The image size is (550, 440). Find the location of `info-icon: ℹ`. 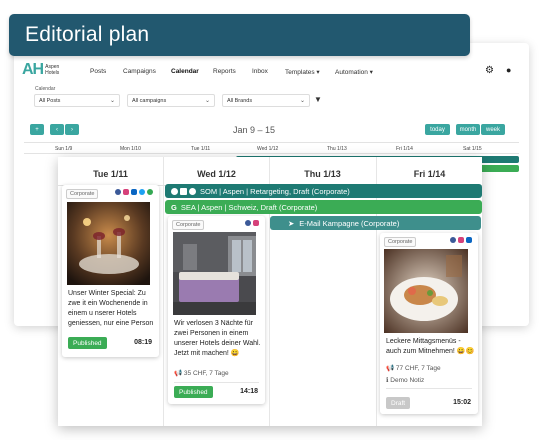

info-icon: ℹ is located at coordinates (387, 380).